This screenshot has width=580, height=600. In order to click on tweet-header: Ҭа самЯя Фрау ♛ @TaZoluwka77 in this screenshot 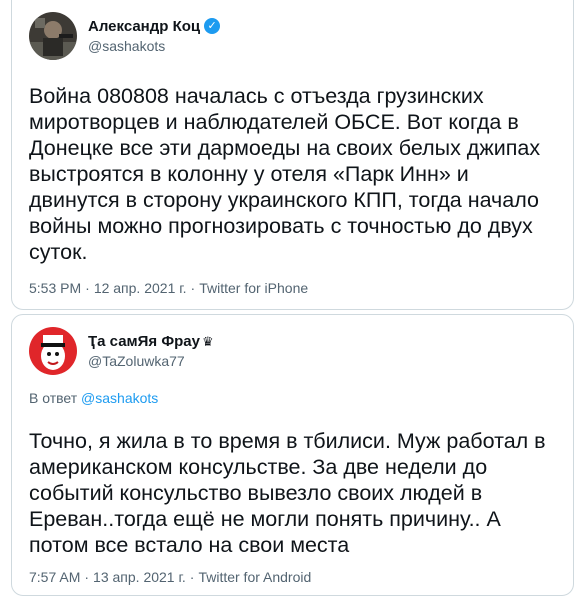, I will do `click(121, 351)`.